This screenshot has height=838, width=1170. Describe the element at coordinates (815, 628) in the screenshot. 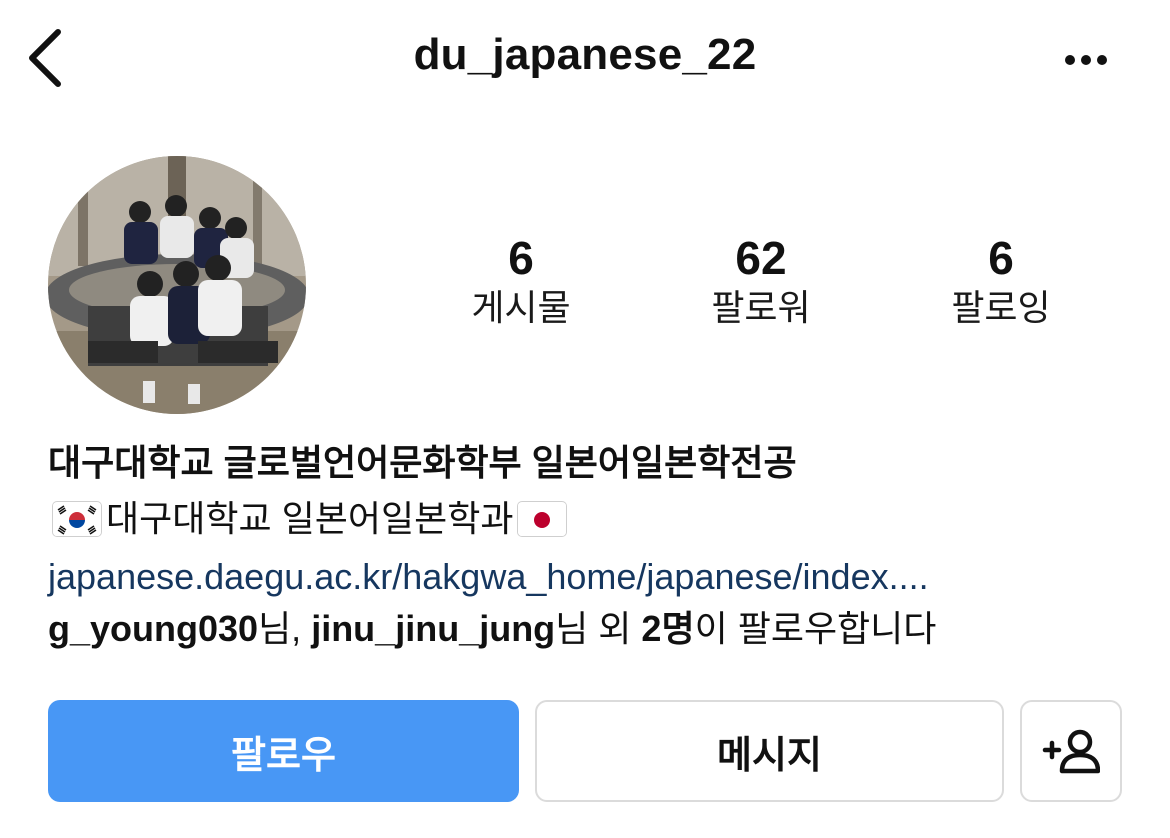

I see `followed-by-suffix: 이 팔로우합니다` at that location.